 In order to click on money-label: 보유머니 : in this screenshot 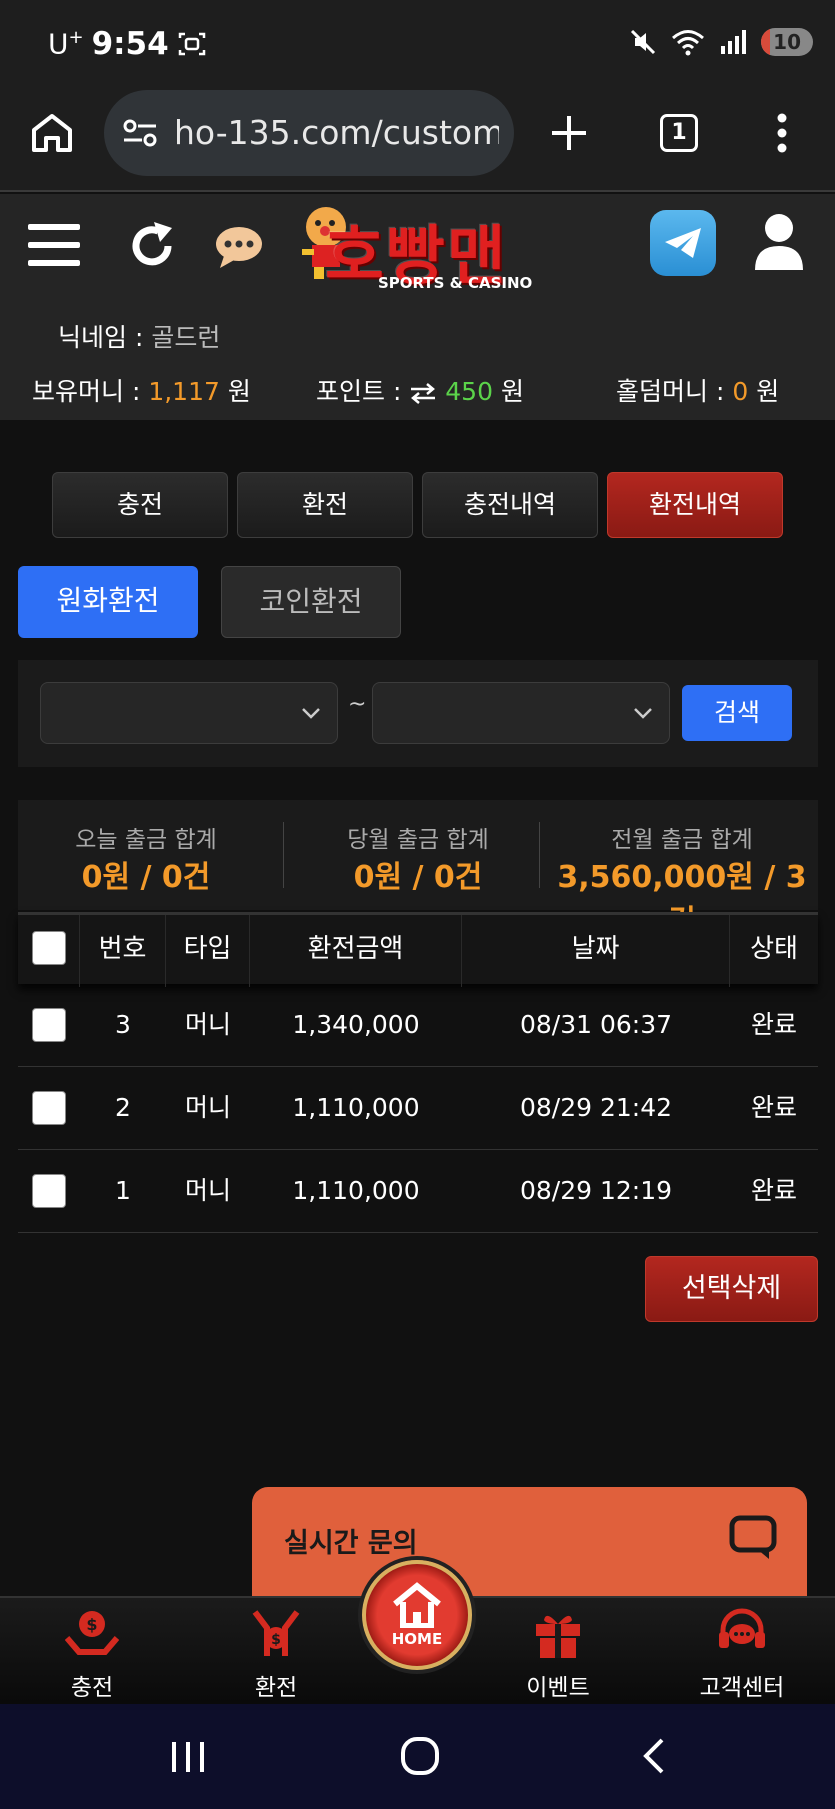, I will do `click(86, 391)`.